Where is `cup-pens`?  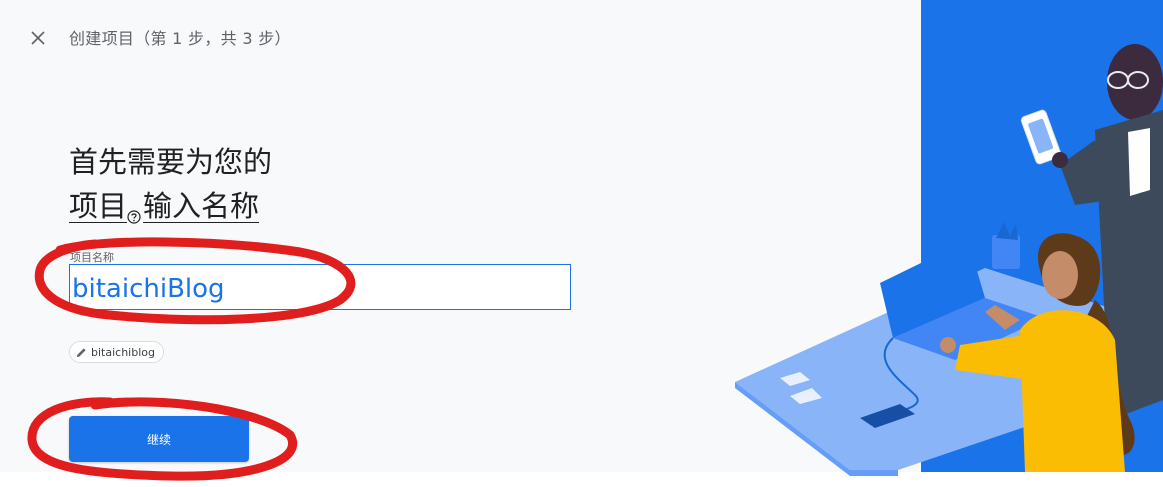 cup-pens is located at coordinates (1007, 231).